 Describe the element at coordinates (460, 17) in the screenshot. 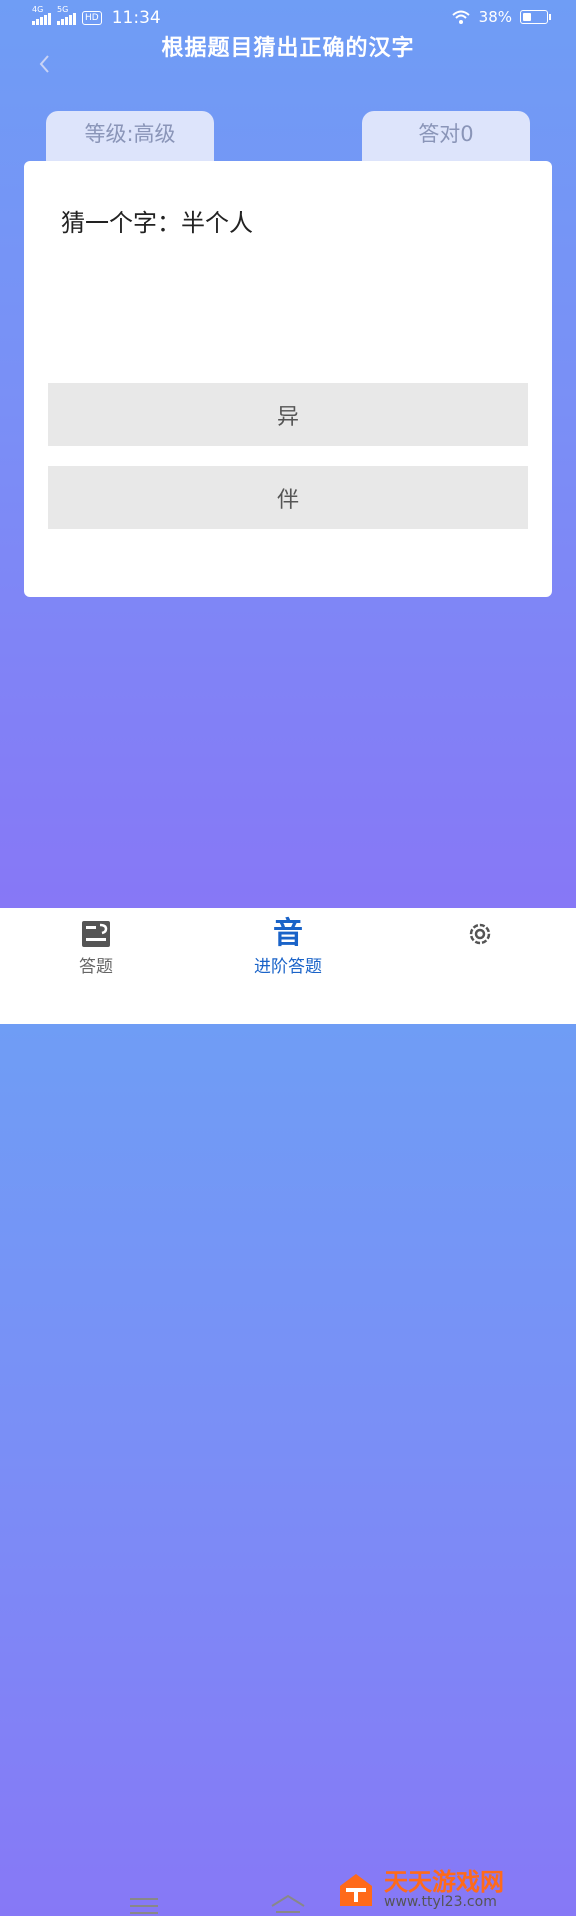

I see `wifi-icon` at that location.